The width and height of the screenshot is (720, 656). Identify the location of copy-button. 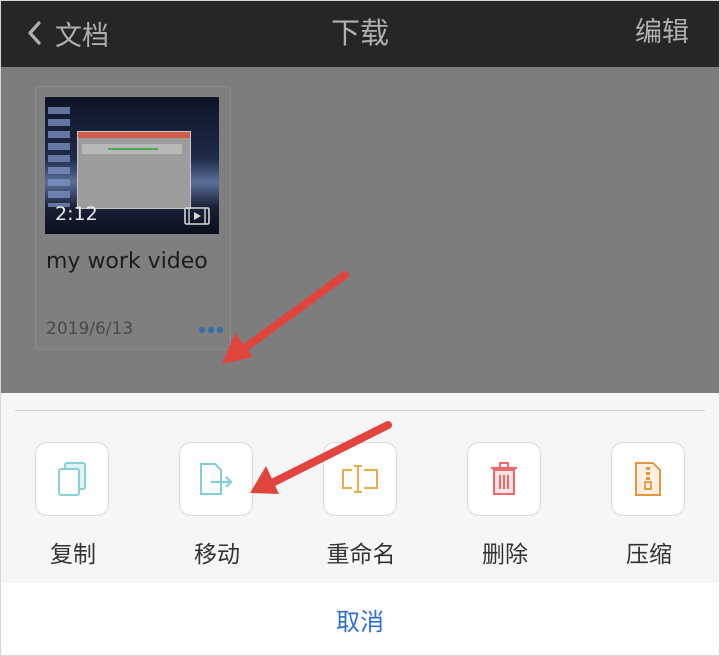
(72, 479).